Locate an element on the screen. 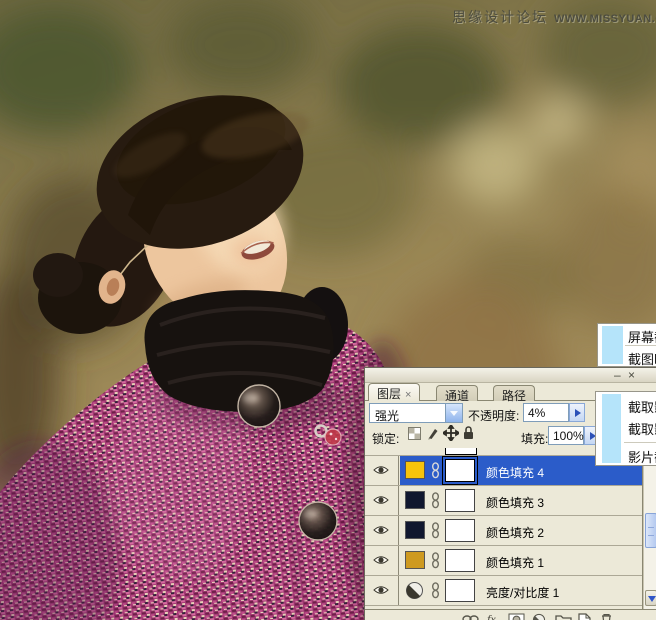 Image resolution: width=656 pixels, height=620 pixels. new-layer-icon is located at coordinates (584, 616).